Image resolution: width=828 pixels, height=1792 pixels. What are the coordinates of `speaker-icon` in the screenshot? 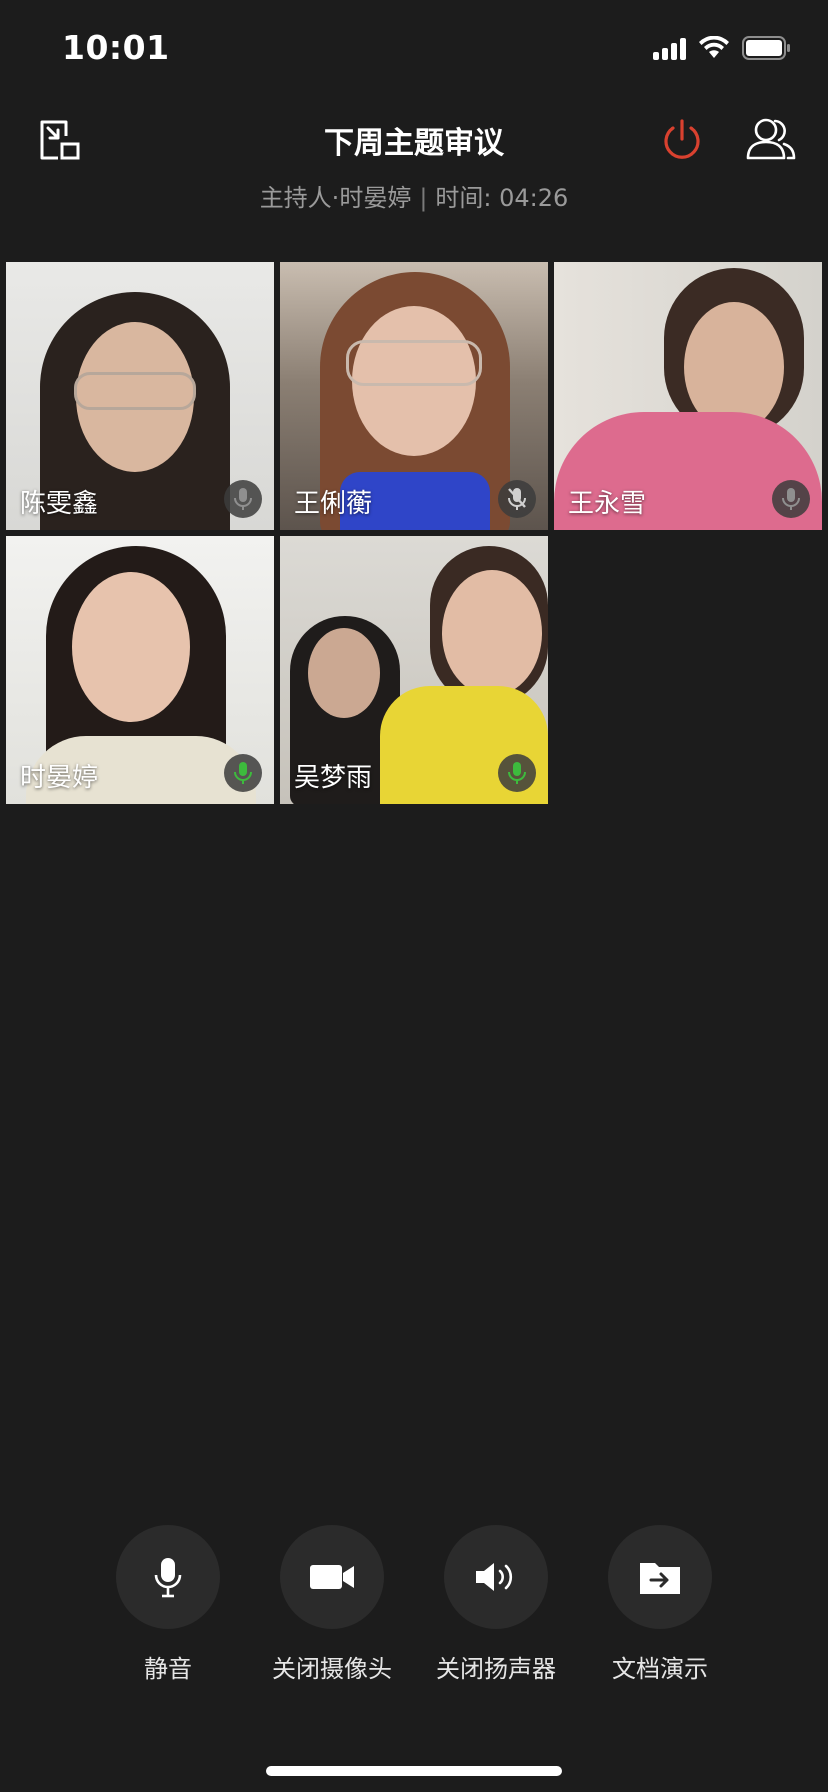 It's located at (494, 1577).